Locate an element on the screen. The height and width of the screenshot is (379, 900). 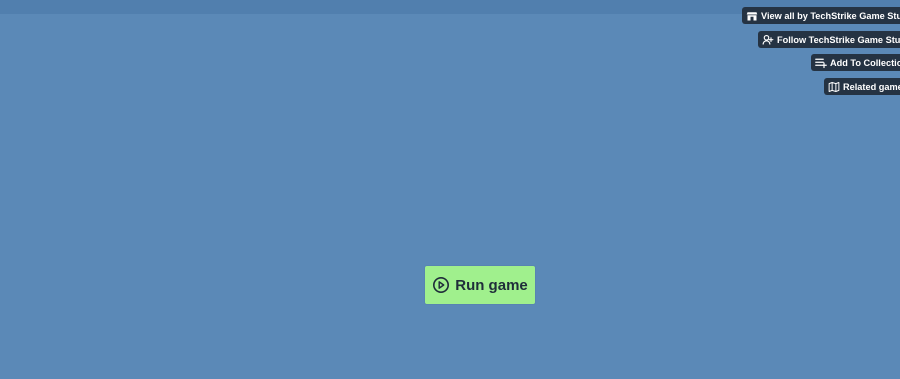
follow-user-icon is located at coordinates (768, 40).